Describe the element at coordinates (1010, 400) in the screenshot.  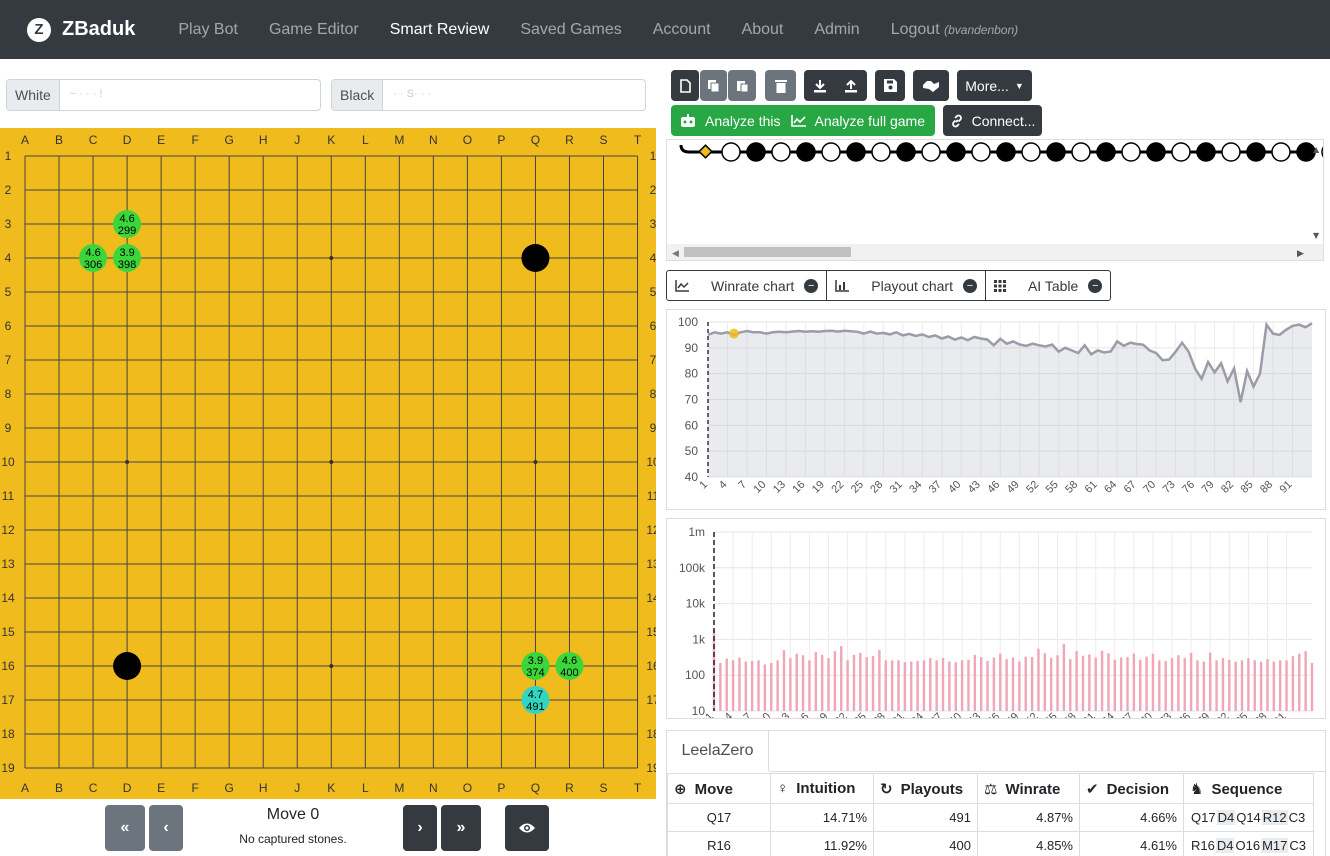
I see `winrate-area` at that location.